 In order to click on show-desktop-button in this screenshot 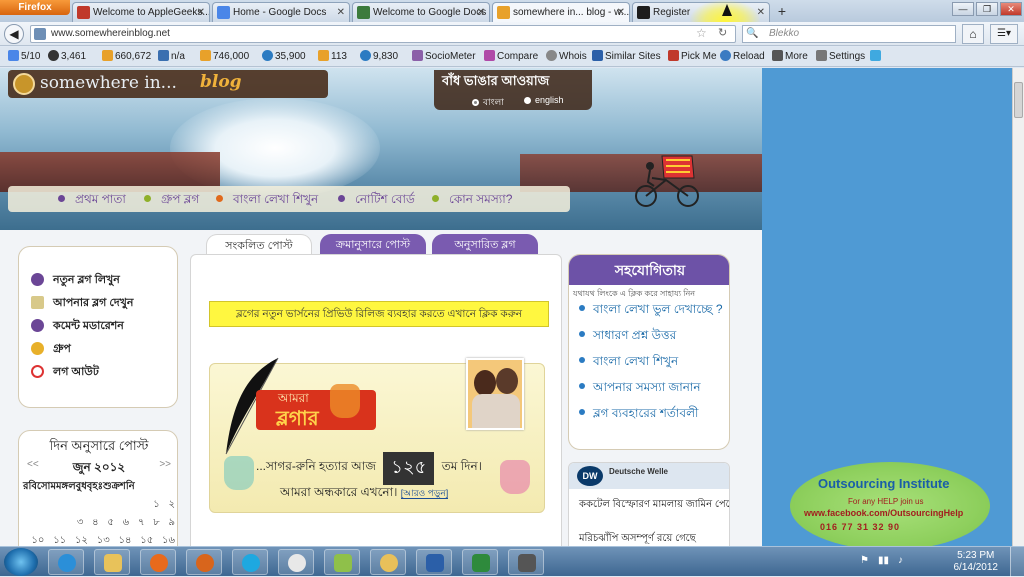, I will do `click(1017, 562)`.